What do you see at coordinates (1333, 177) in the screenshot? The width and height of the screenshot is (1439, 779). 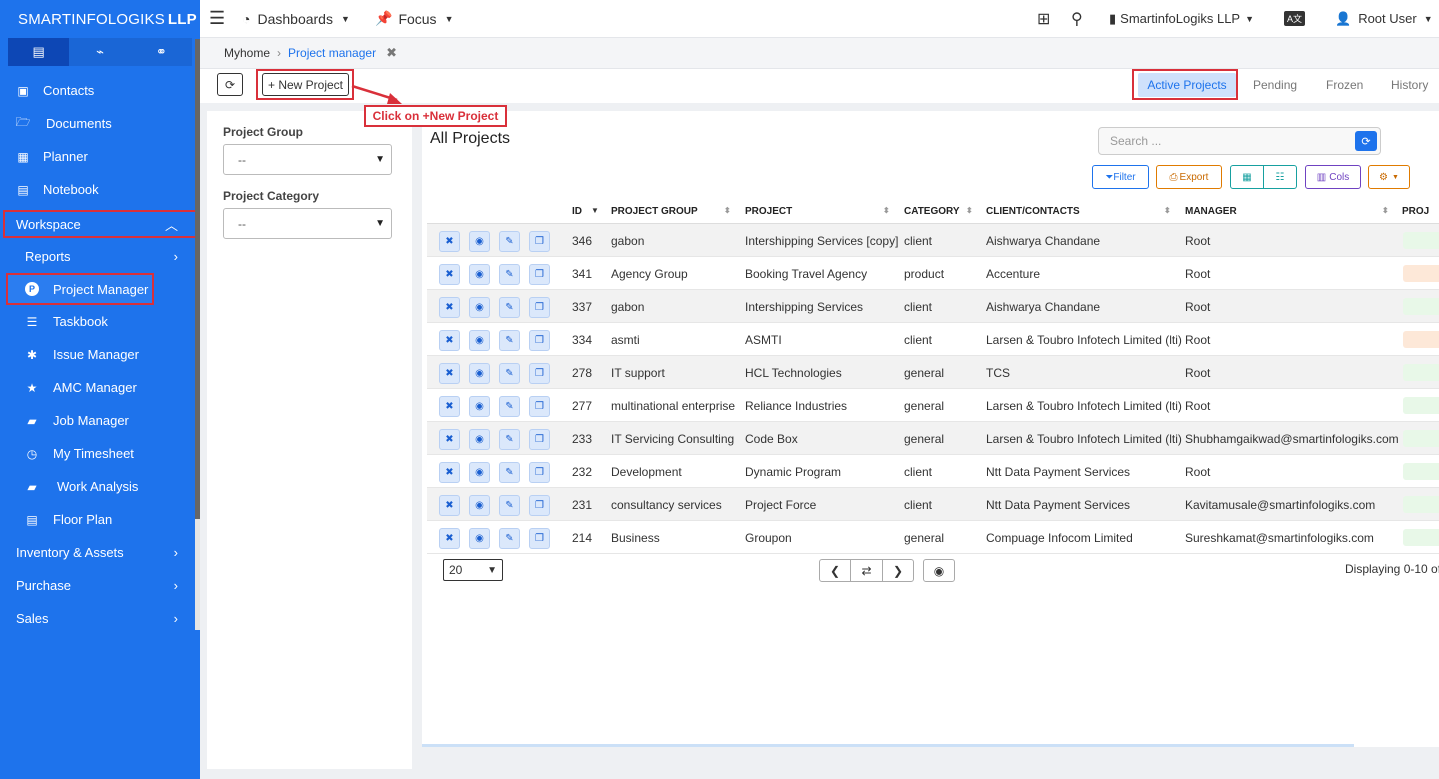 I see `columns-button: ▥ Cols` at bounding box center [1333, 177].